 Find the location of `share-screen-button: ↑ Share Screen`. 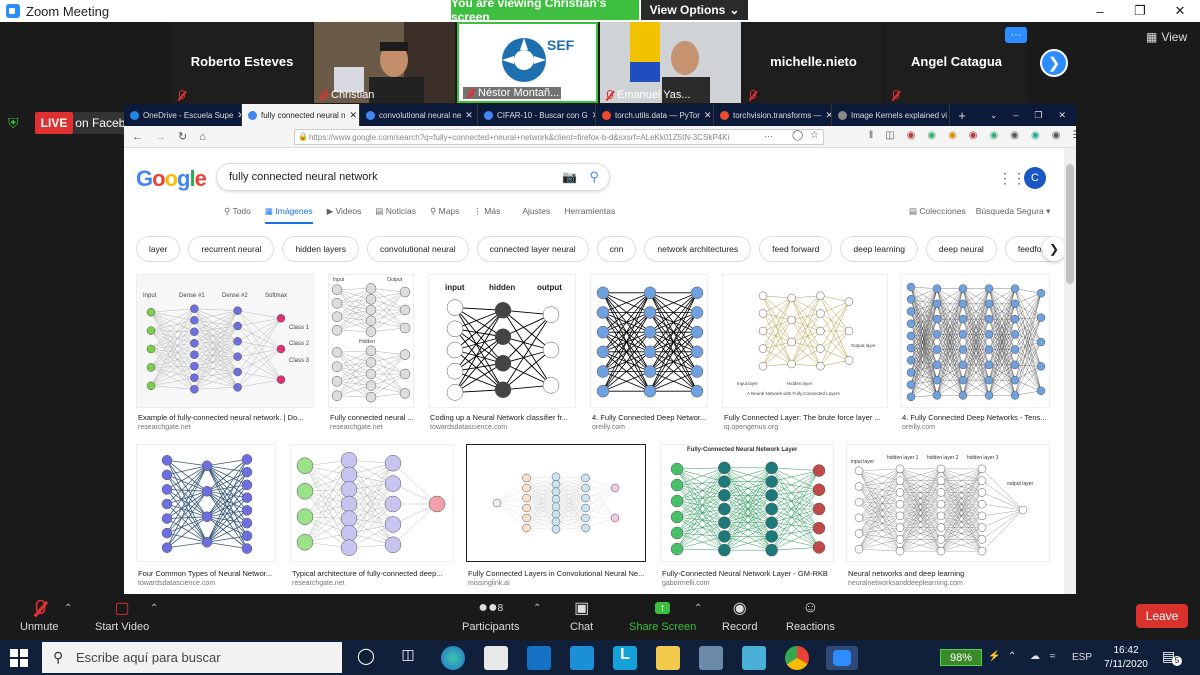

share-screen-button: ↑ Share Screen is located at coordinates (662, 615).